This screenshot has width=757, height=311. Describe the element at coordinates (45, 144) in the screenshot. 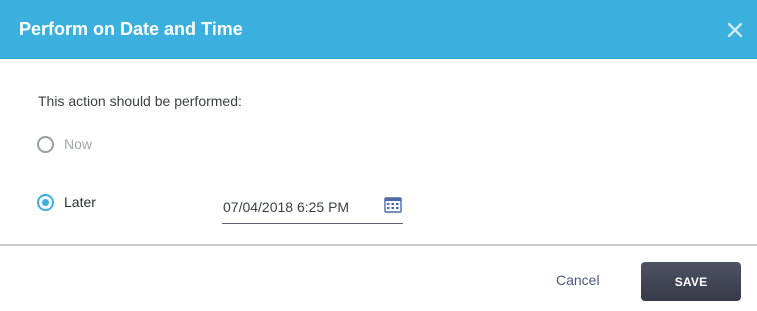

I see `radio-now-indicator` at that location.